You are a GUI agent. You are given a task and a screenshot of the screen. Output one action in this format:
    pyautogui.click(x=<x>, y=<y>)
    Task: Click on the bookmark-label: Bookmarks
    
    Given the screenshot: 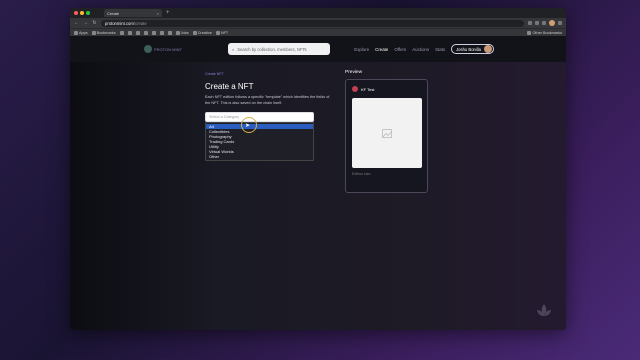 What is the action you would take?
    pyautogui.click(x=106, y=32)
    